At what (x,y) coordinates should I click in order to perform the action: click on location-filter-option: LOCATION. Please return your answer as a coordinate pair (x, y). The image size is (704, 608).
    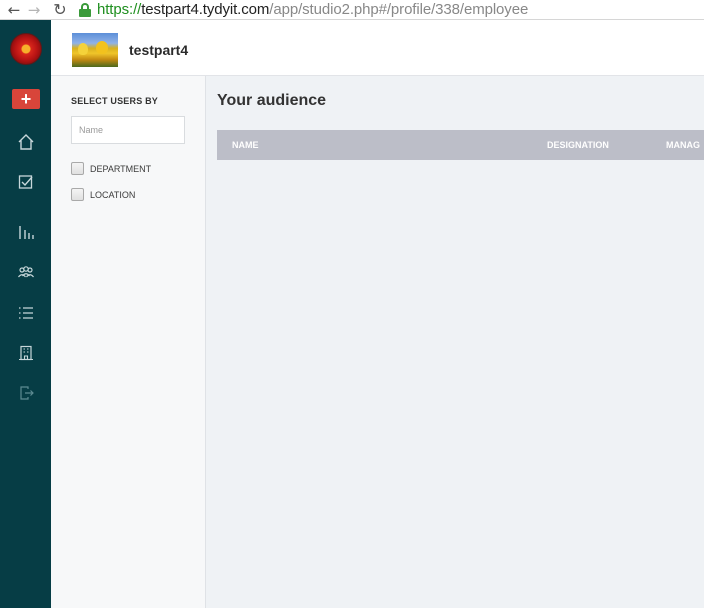
    Looking at the image, I should click on (103, 194).